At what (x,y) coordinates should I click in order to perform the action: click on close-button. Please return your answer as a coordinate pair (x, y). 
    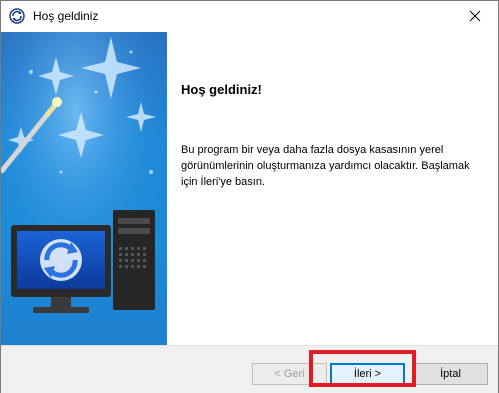
    Looking at the image, I should click on (475, 16).